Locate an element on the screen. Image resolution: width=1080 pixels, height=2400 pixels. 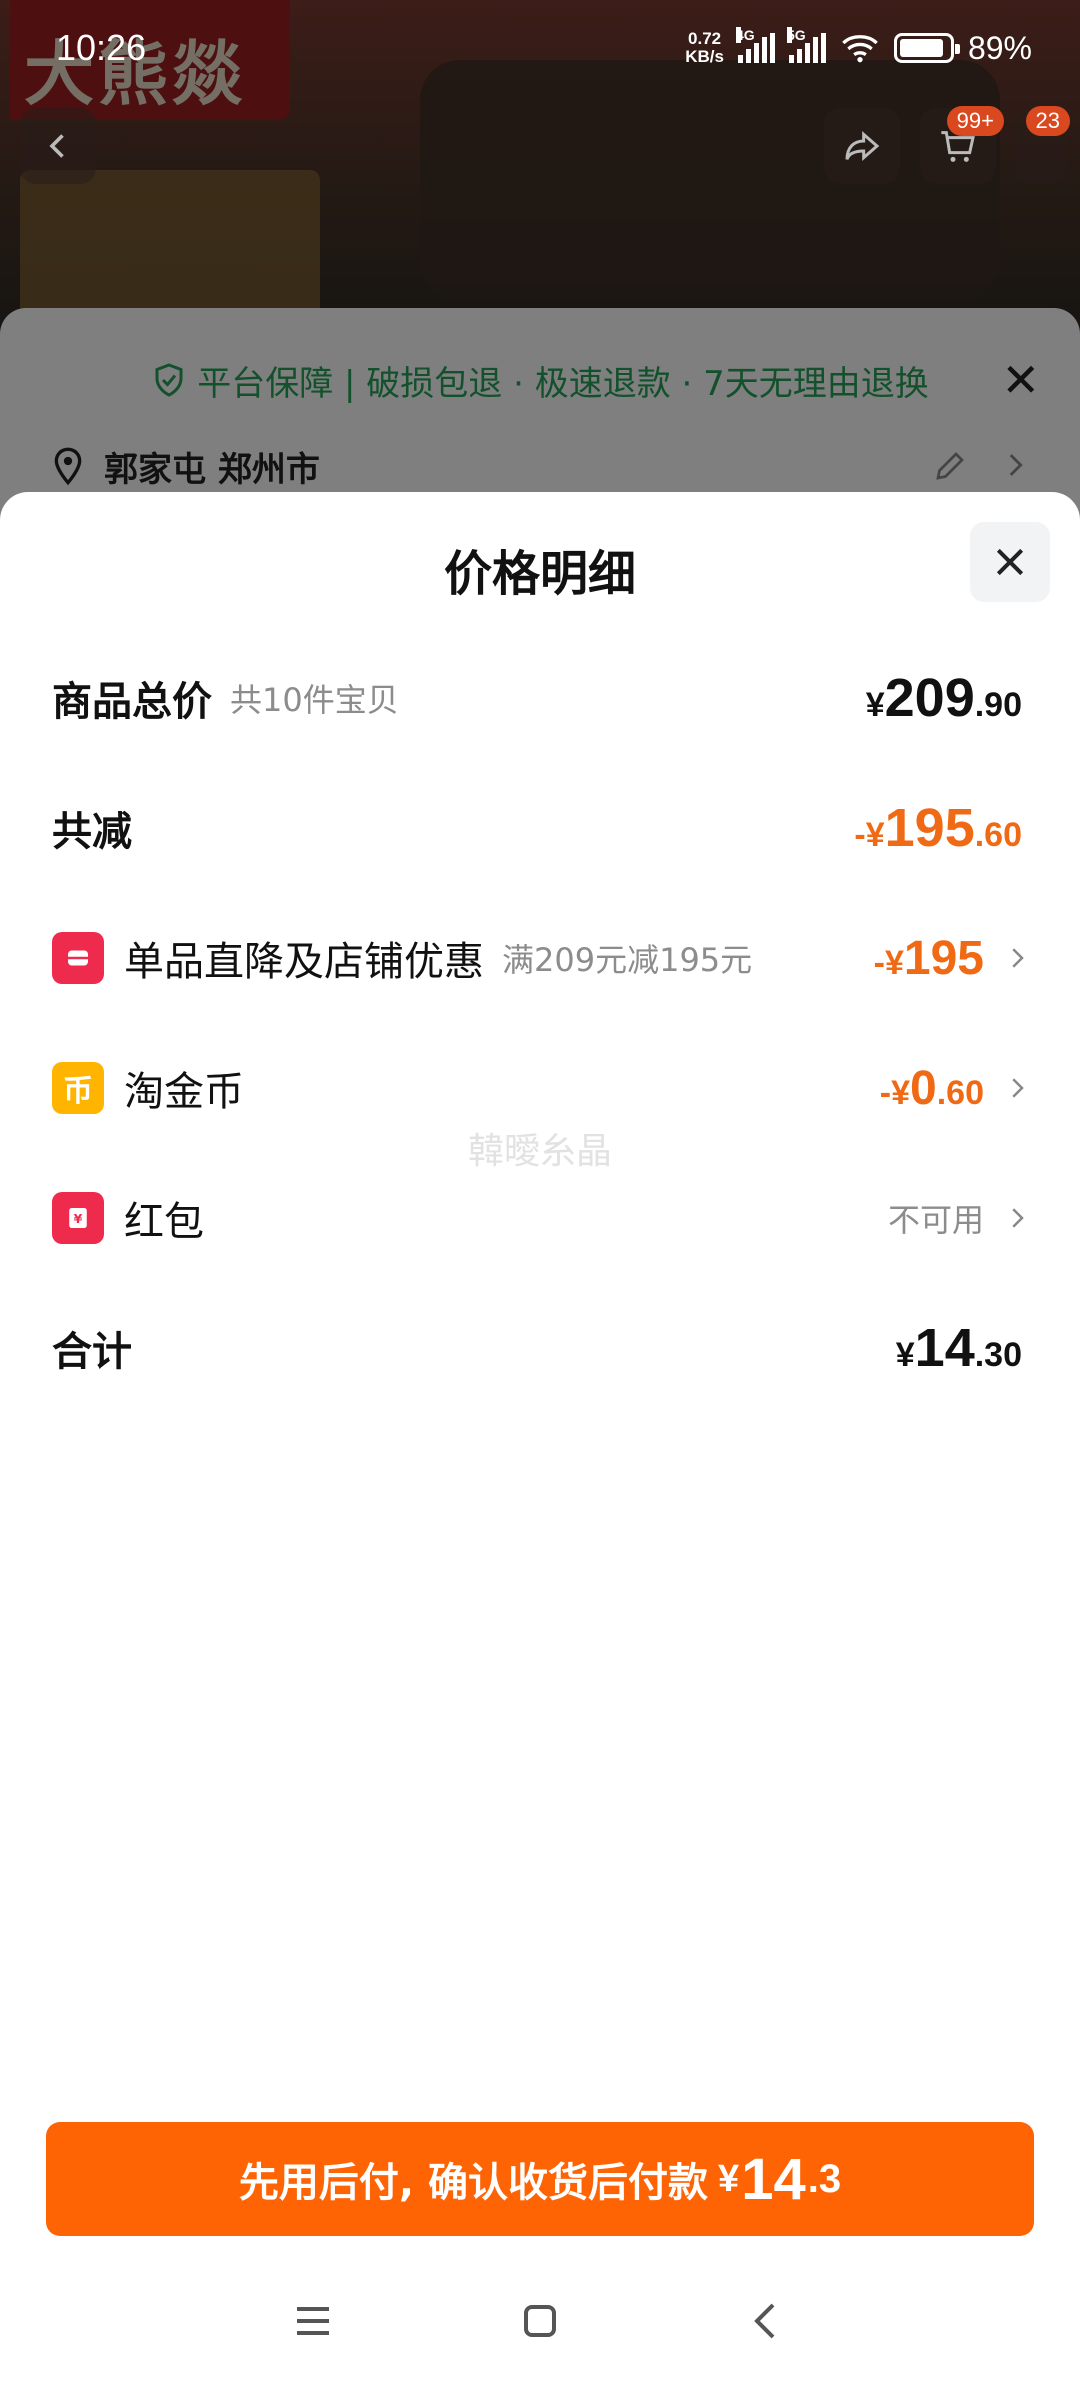
pay-button-decimal: .3 is located at coordinates (824, 2178).